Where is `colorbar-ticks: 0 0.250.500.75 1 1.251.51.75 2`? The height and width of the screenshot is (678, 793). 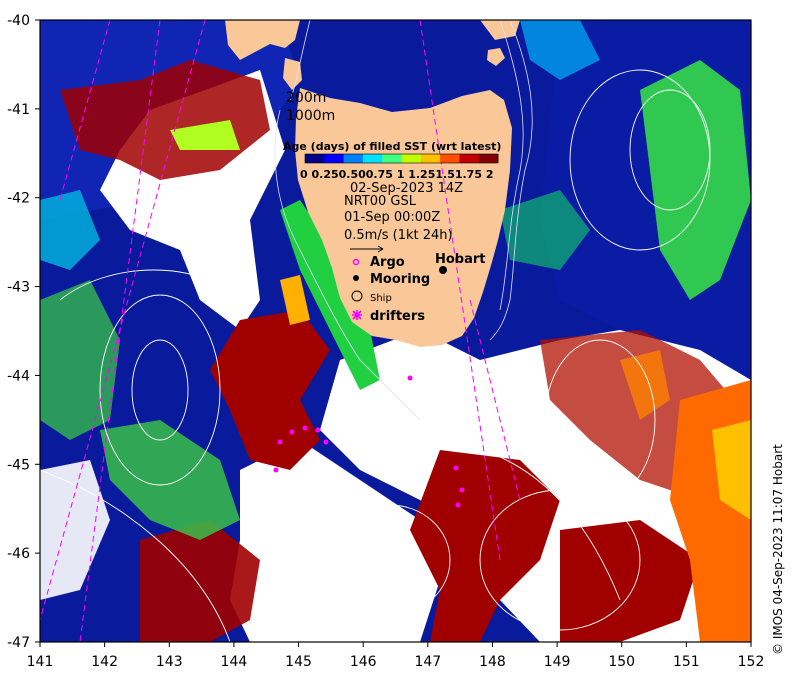 colorbar-ticks: 0 0.250.500.75 1 1.251.51.75 2 is located at coordinates (396, 174).